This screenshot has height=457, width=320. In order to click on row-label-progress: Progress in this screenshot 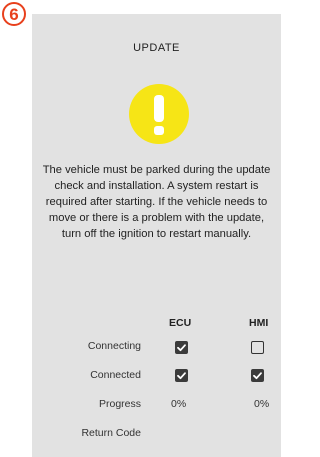, I will do `click(119, 404)`.